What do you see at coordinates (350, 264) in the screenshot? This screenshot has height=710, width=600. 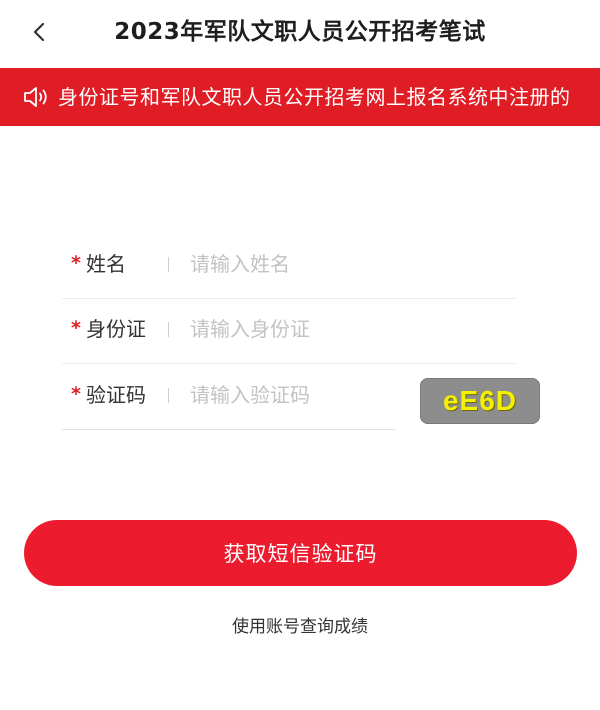 I see `name-input` at bounding box center [350, 264].